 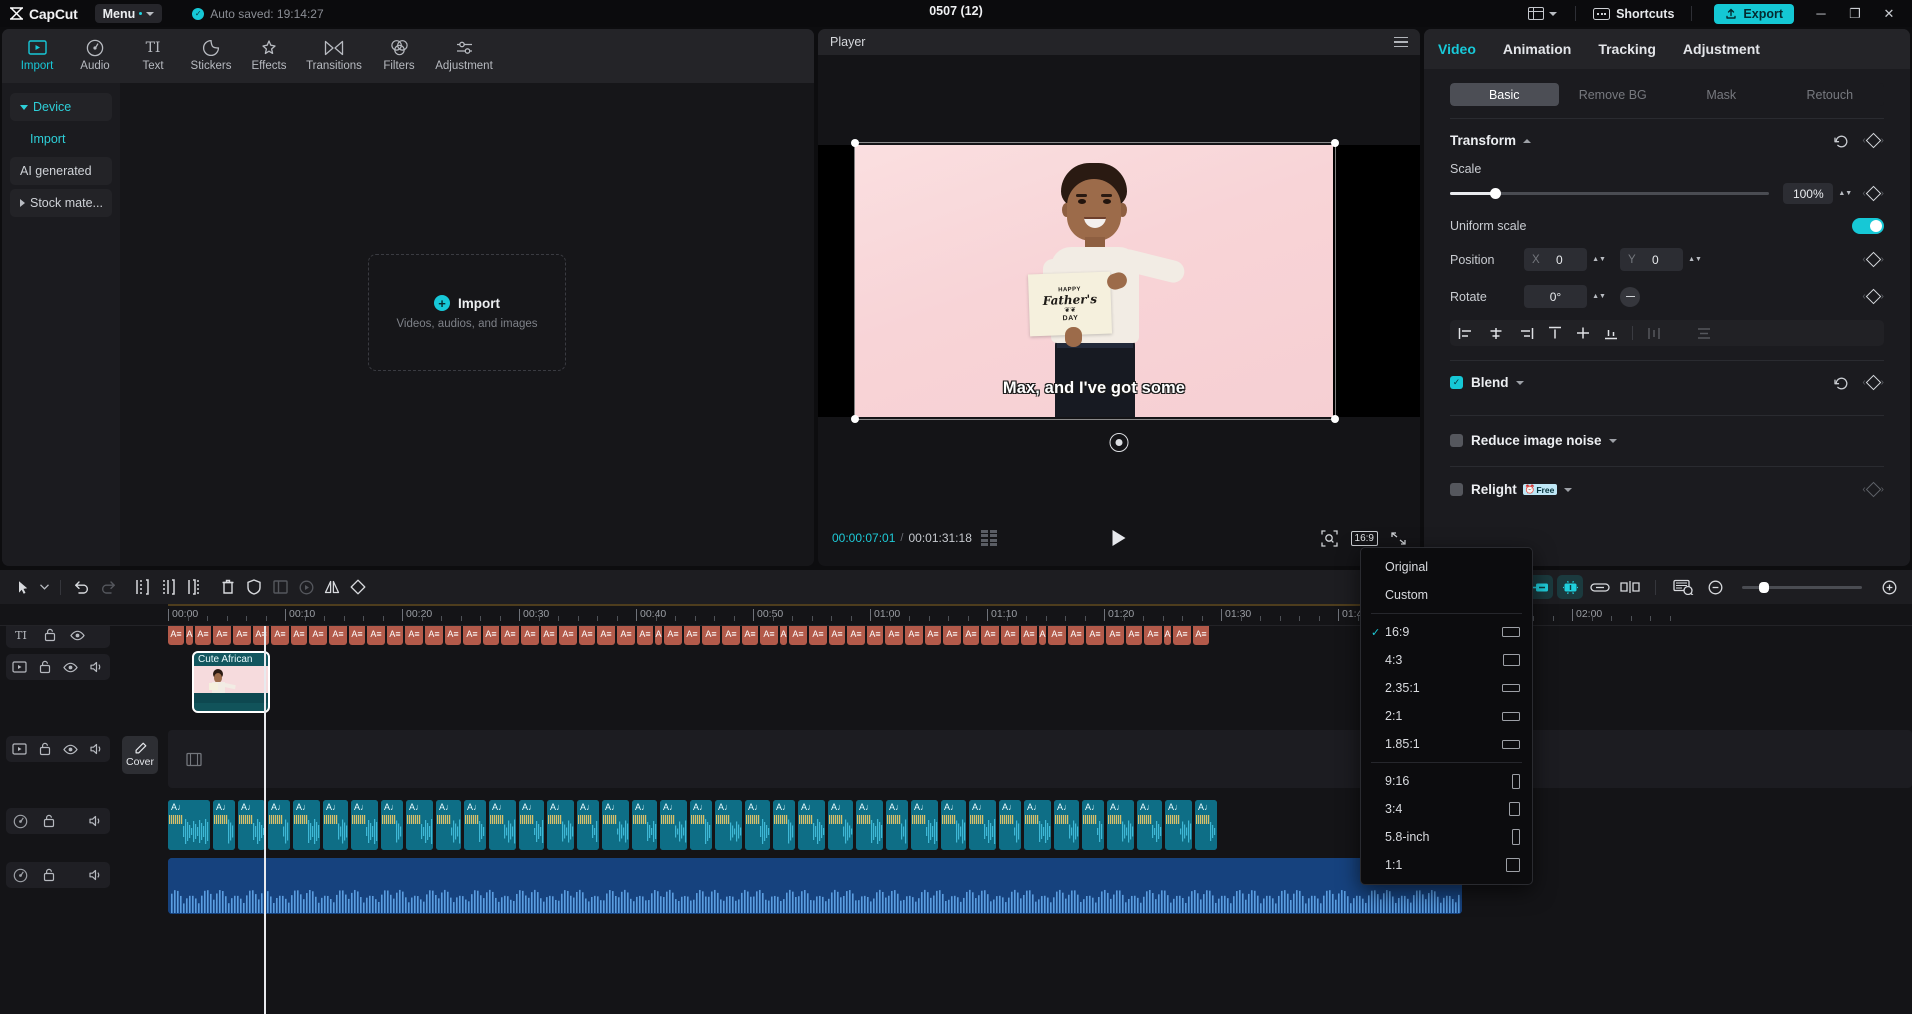 What do you see at coordinates (1555, 296) in the screenshot?
I see `rotate-field: 0°` at bounding box center [1555, 296].